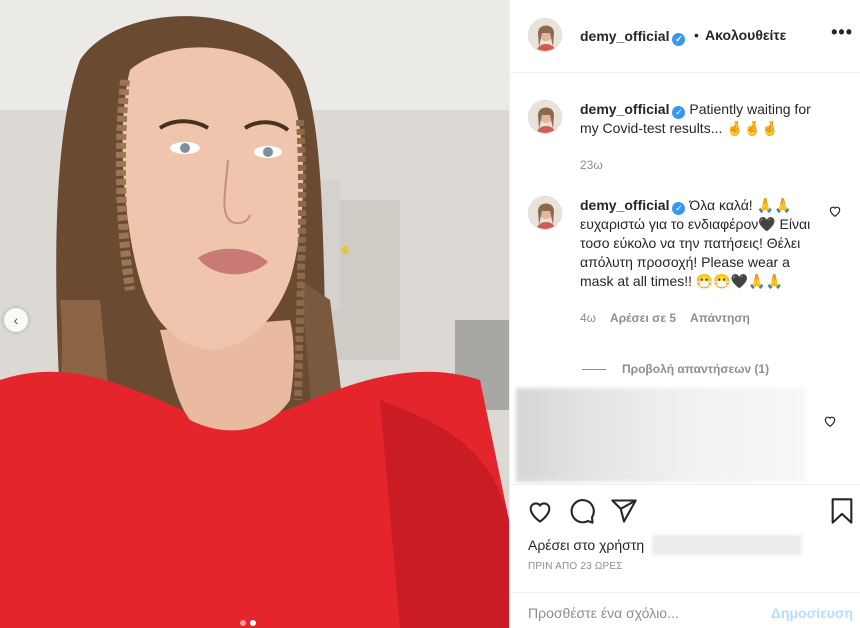 This screenshot has width=860, height=628. What do you see at coordinates (624, 511) in the screenshot?
I see `share-paper-plane-icon` at bounding box center [624, 511].